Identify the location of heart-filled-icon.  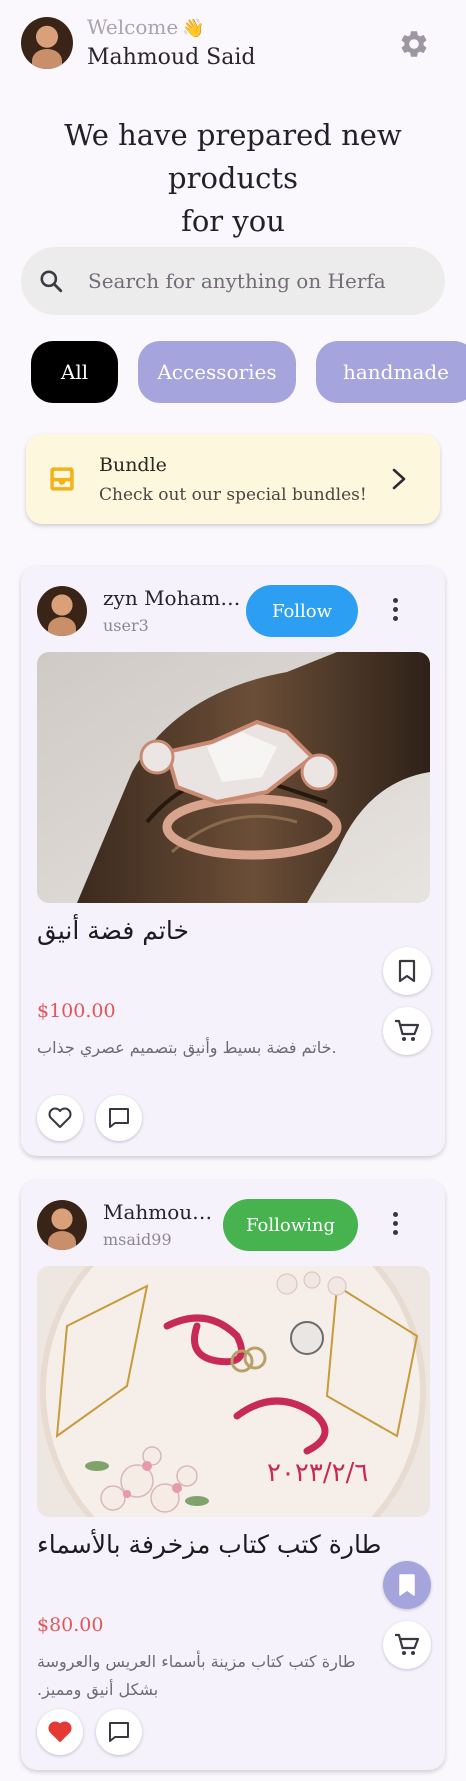
(60, 1731).